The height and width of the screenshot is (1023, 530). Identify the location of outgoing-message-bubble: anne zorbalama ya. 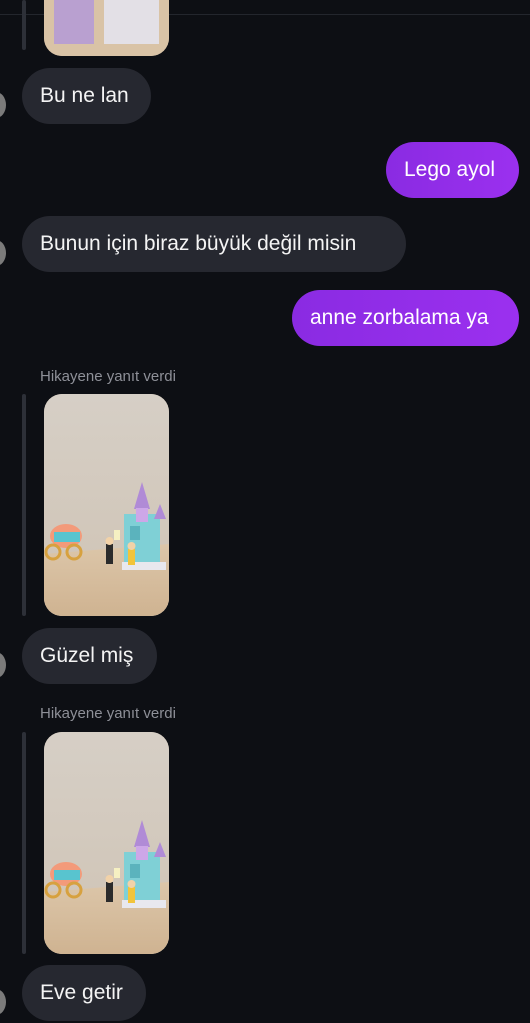
(405, 318).